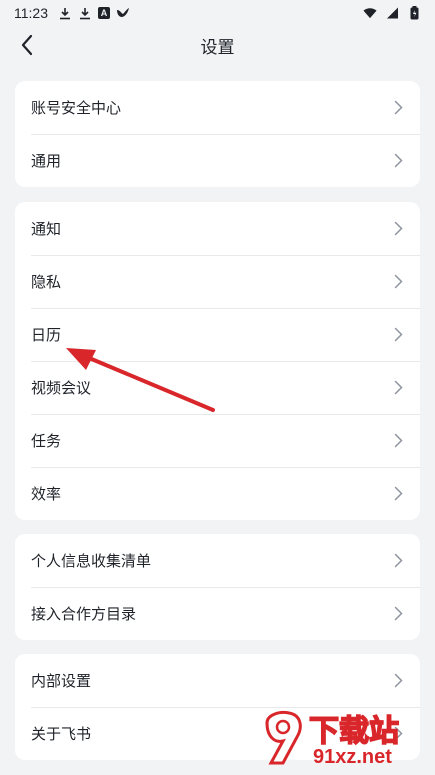  What do you see at coordinates (354, 731) in the screenshot?
I see `watermark-brand: 下载站` at bounding box center [354, 731].